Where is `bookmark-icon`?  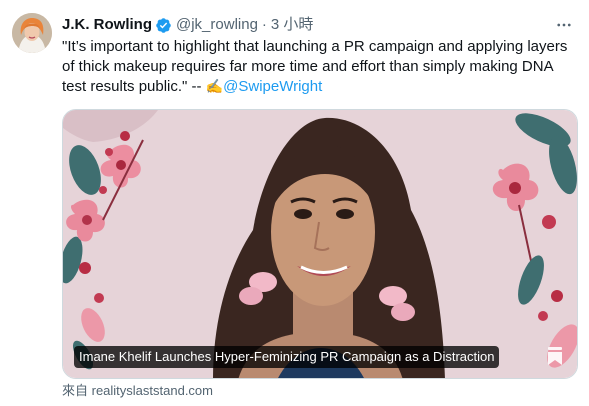 bookmark-icon is located at coordinates (555, 356).